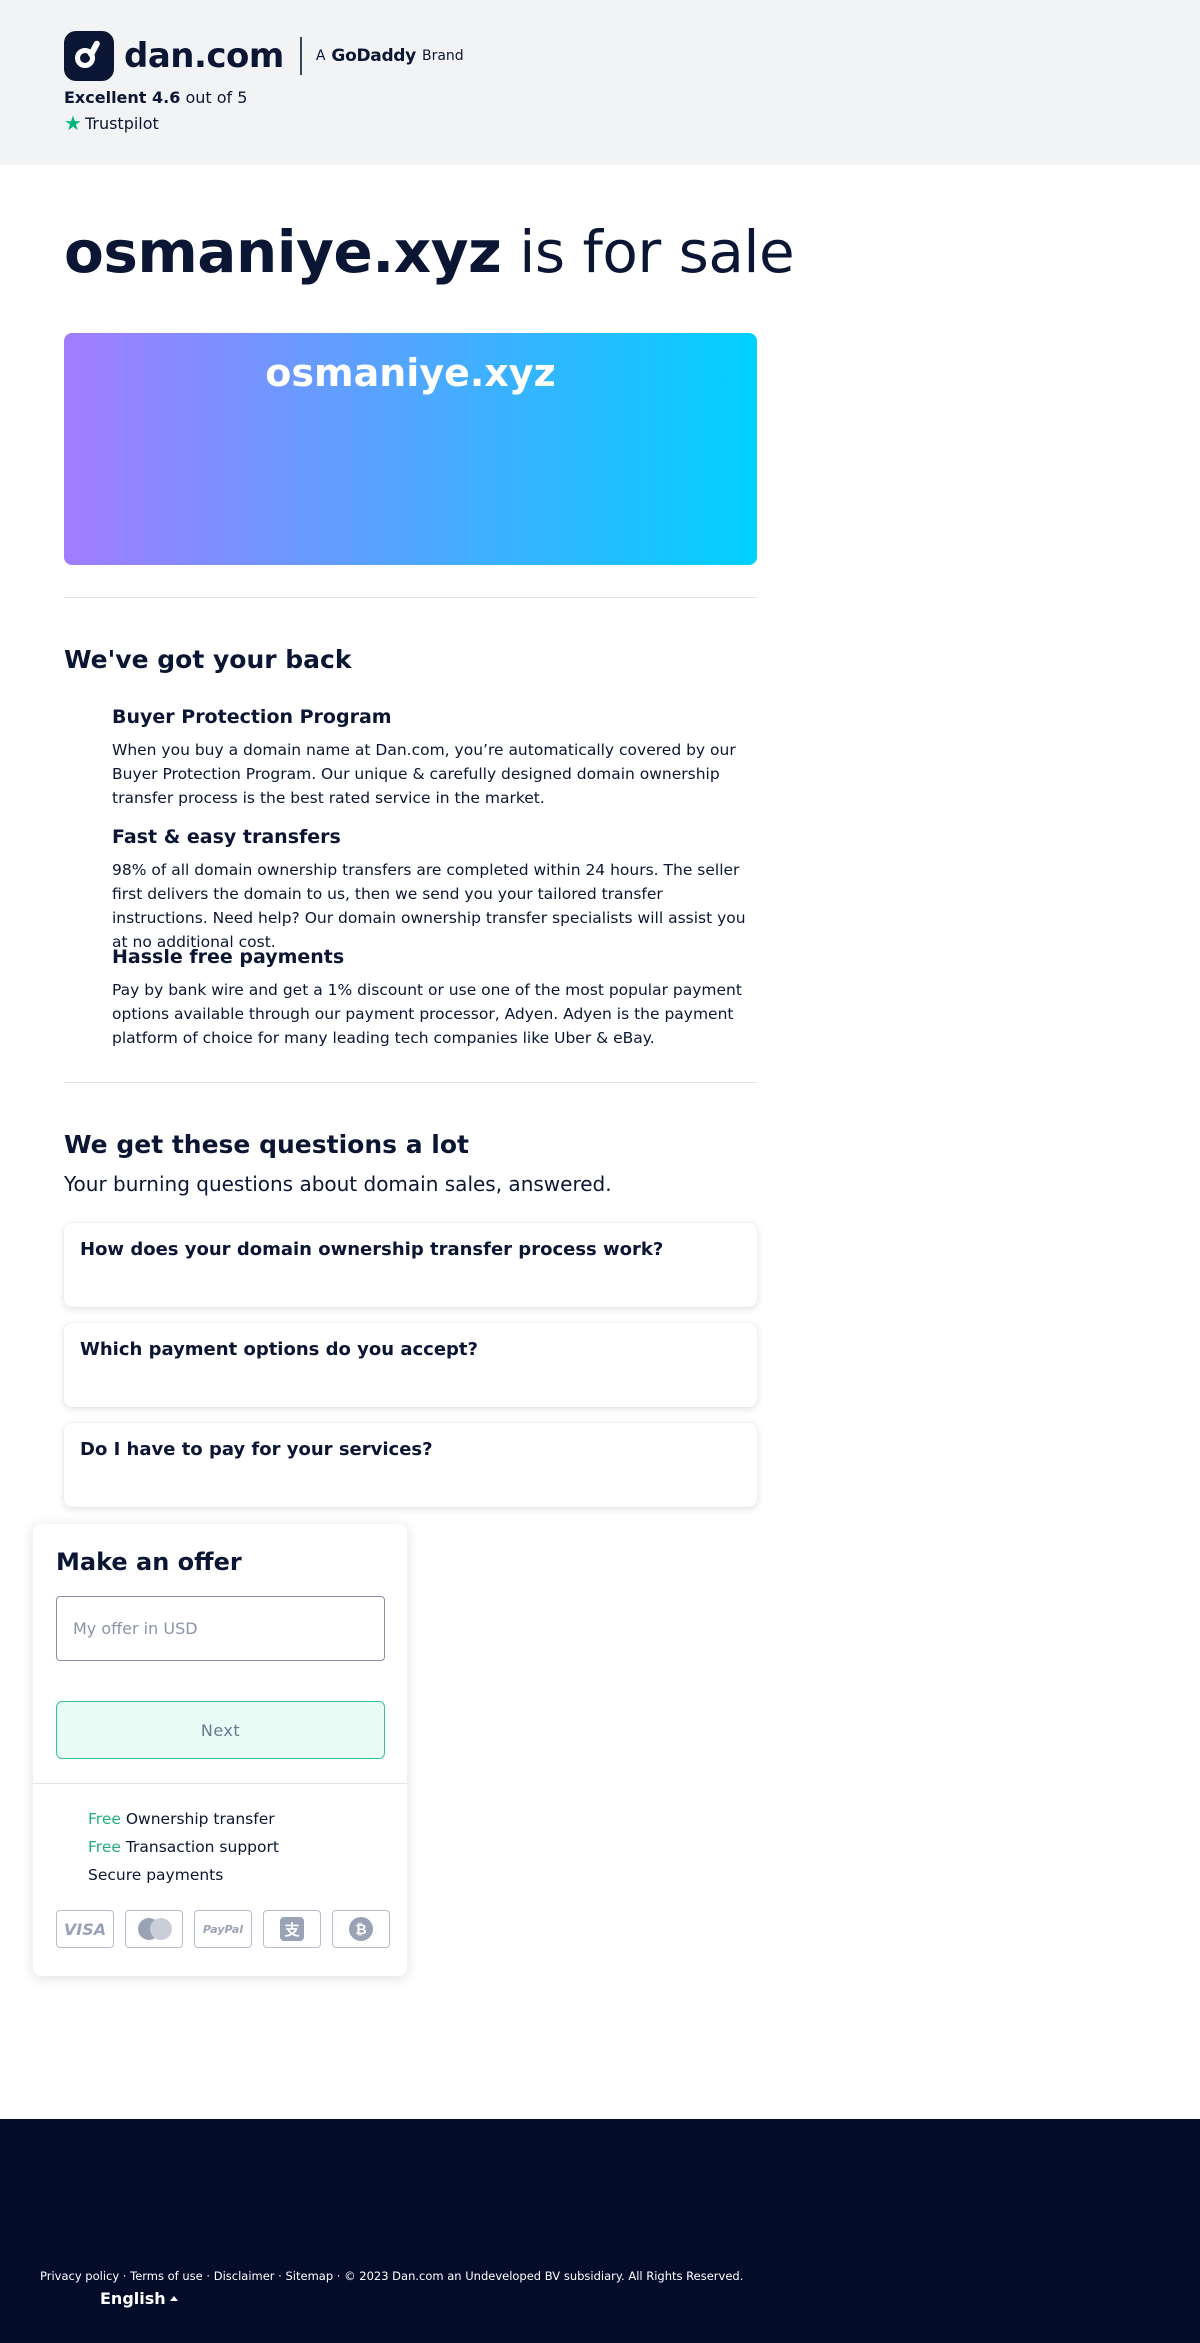 This screenshot has width=1200, height=2343. Describe the element at coordinates (292, 1929) in the screenshot. I see `alipay-icon: 支` at that location.